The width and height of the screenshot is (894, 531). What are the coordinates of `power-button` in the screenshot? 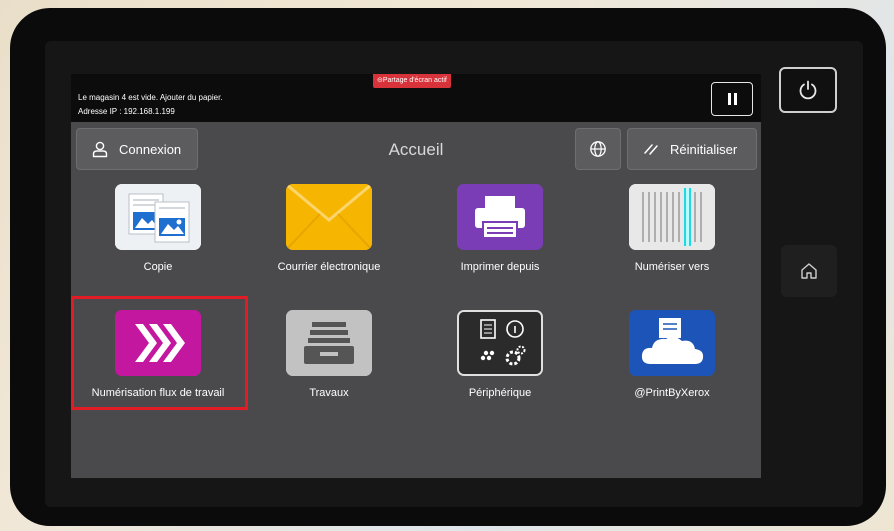 It's located at (808, 90).